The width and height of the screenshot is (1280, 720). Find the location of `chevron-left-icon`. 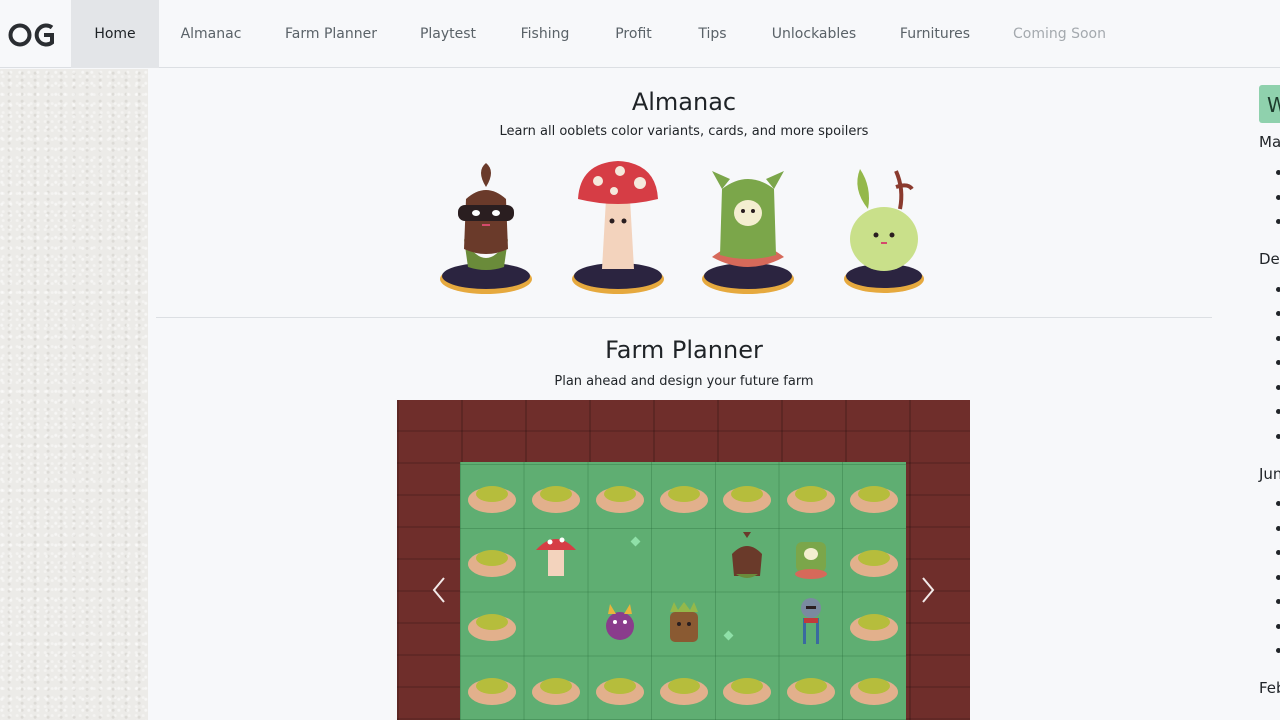

chevron-left-icon is located at coordinates (440, 590).